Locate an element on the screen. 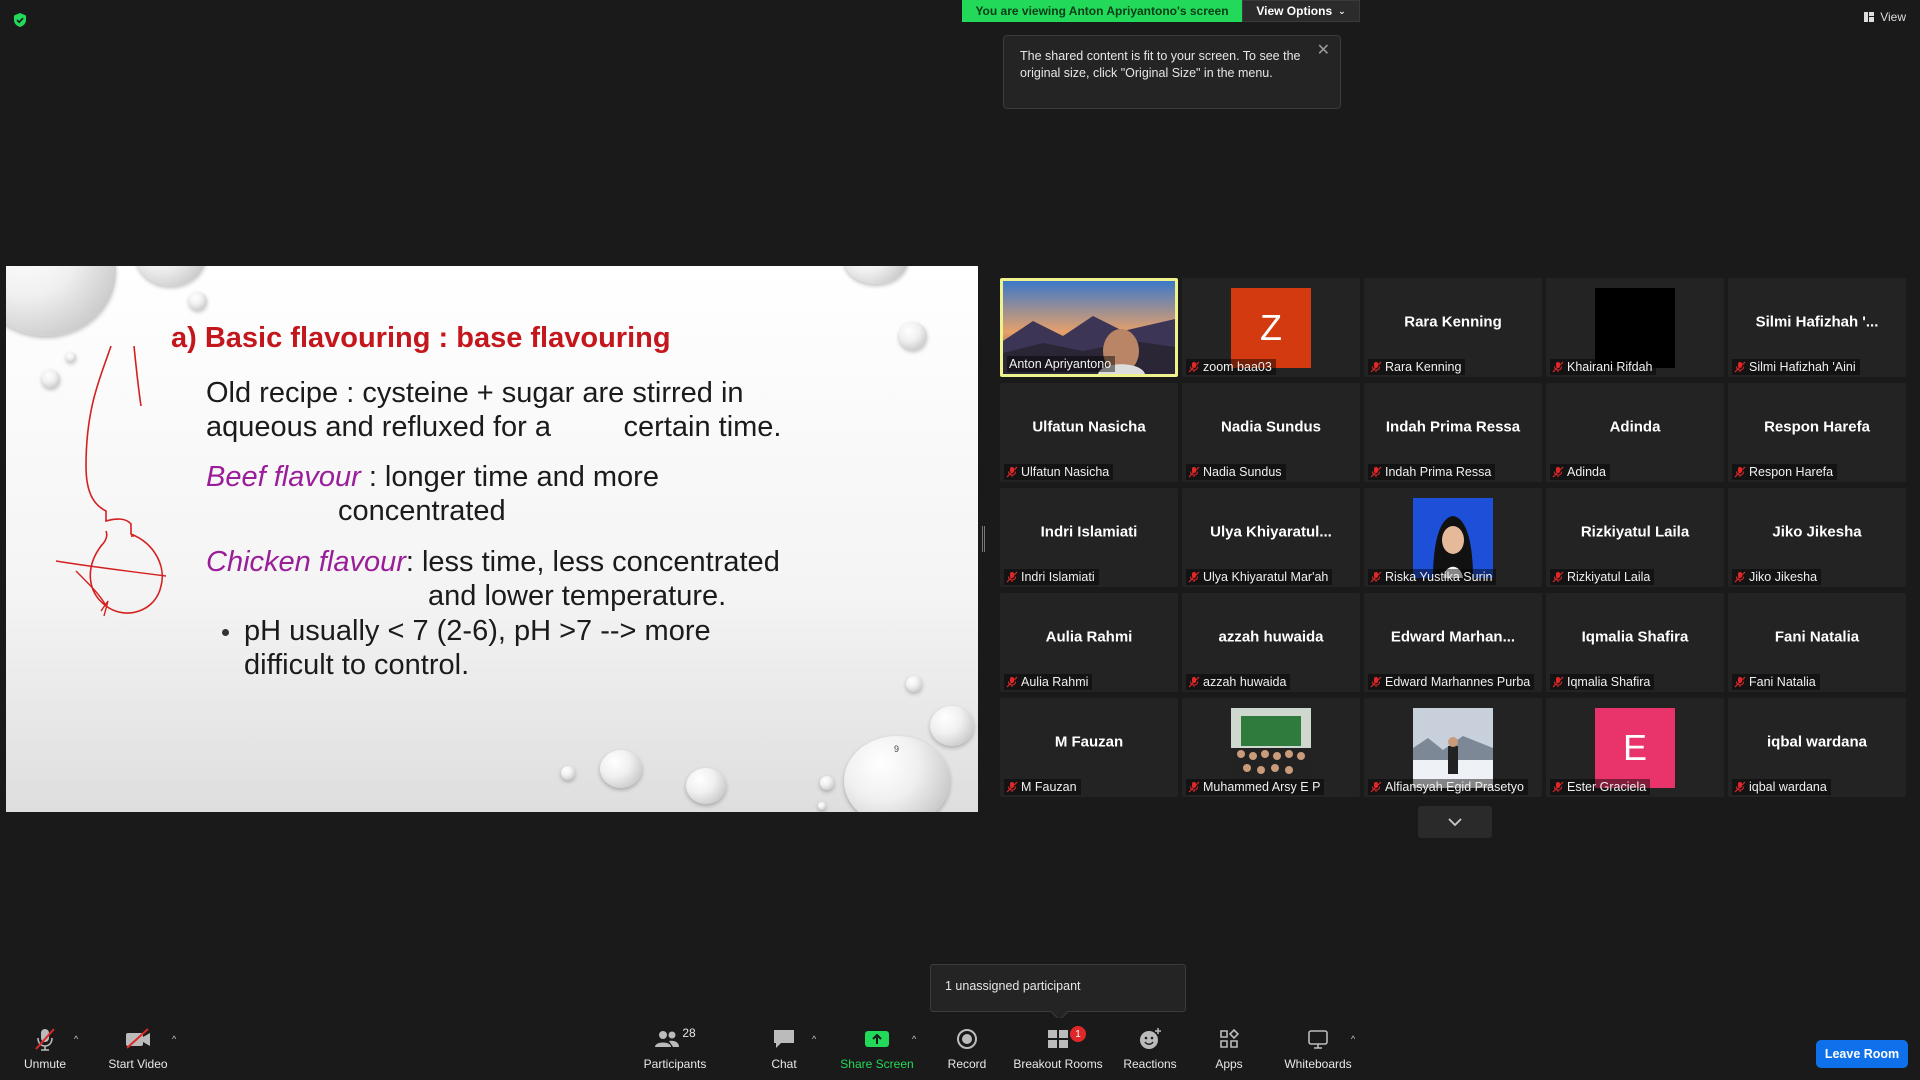 This screenshot has width=1920, height=1080. panel-splitter-handle is located at coordinates (983, 539).